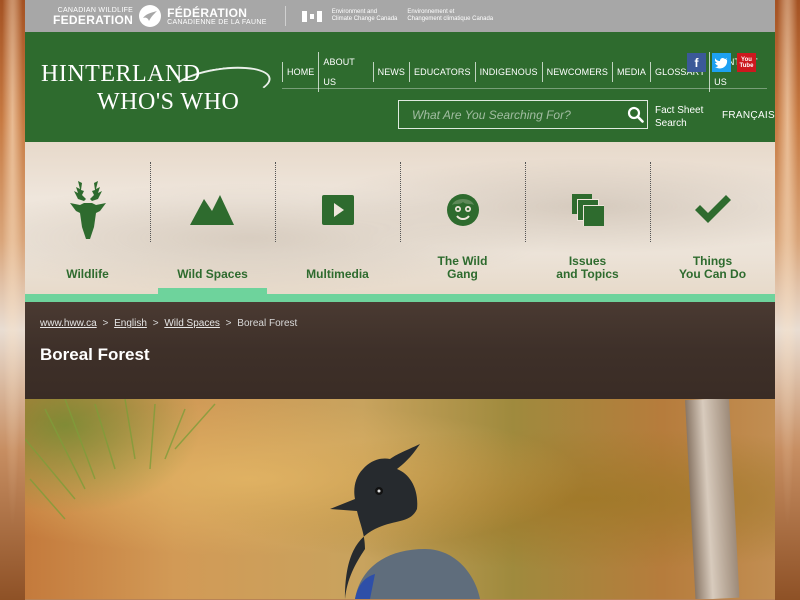  Describe the element at coordinates (192, 323) in the screenshot. I see `breadcrumb-wild-spaces: Wild Spaces` at that location.